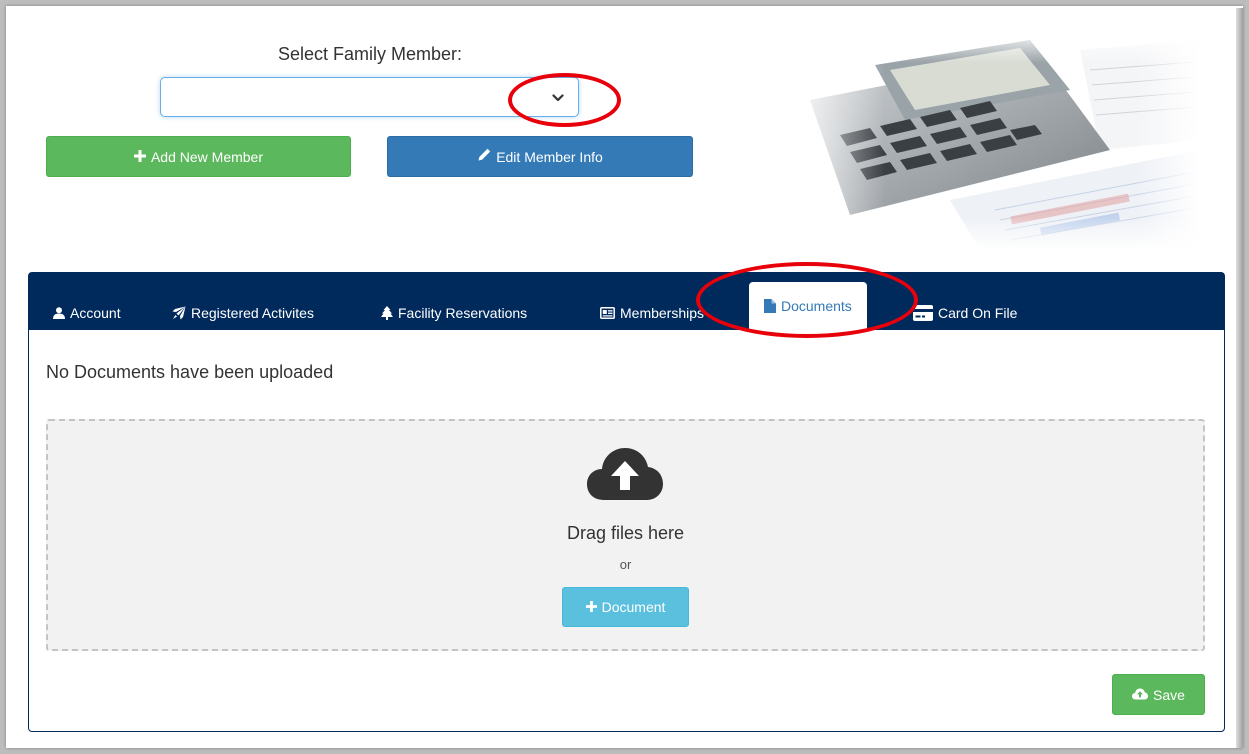  I want to click on tab-label: Card On File, so click(978, 312).